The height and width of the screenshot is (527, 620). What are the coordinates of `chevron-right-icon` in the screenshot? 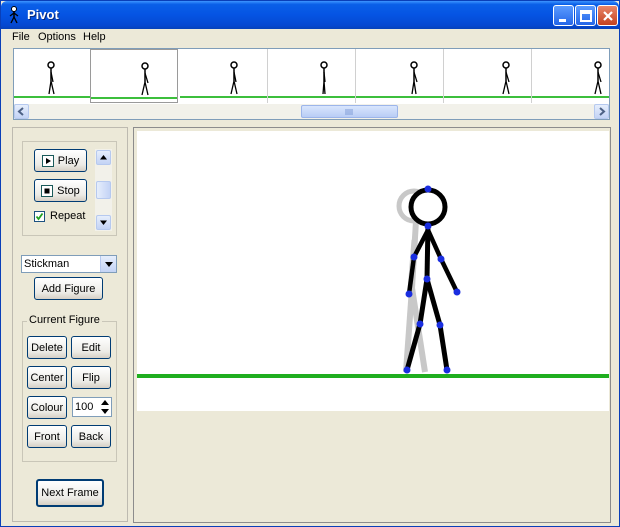 It's located at (602, 111).